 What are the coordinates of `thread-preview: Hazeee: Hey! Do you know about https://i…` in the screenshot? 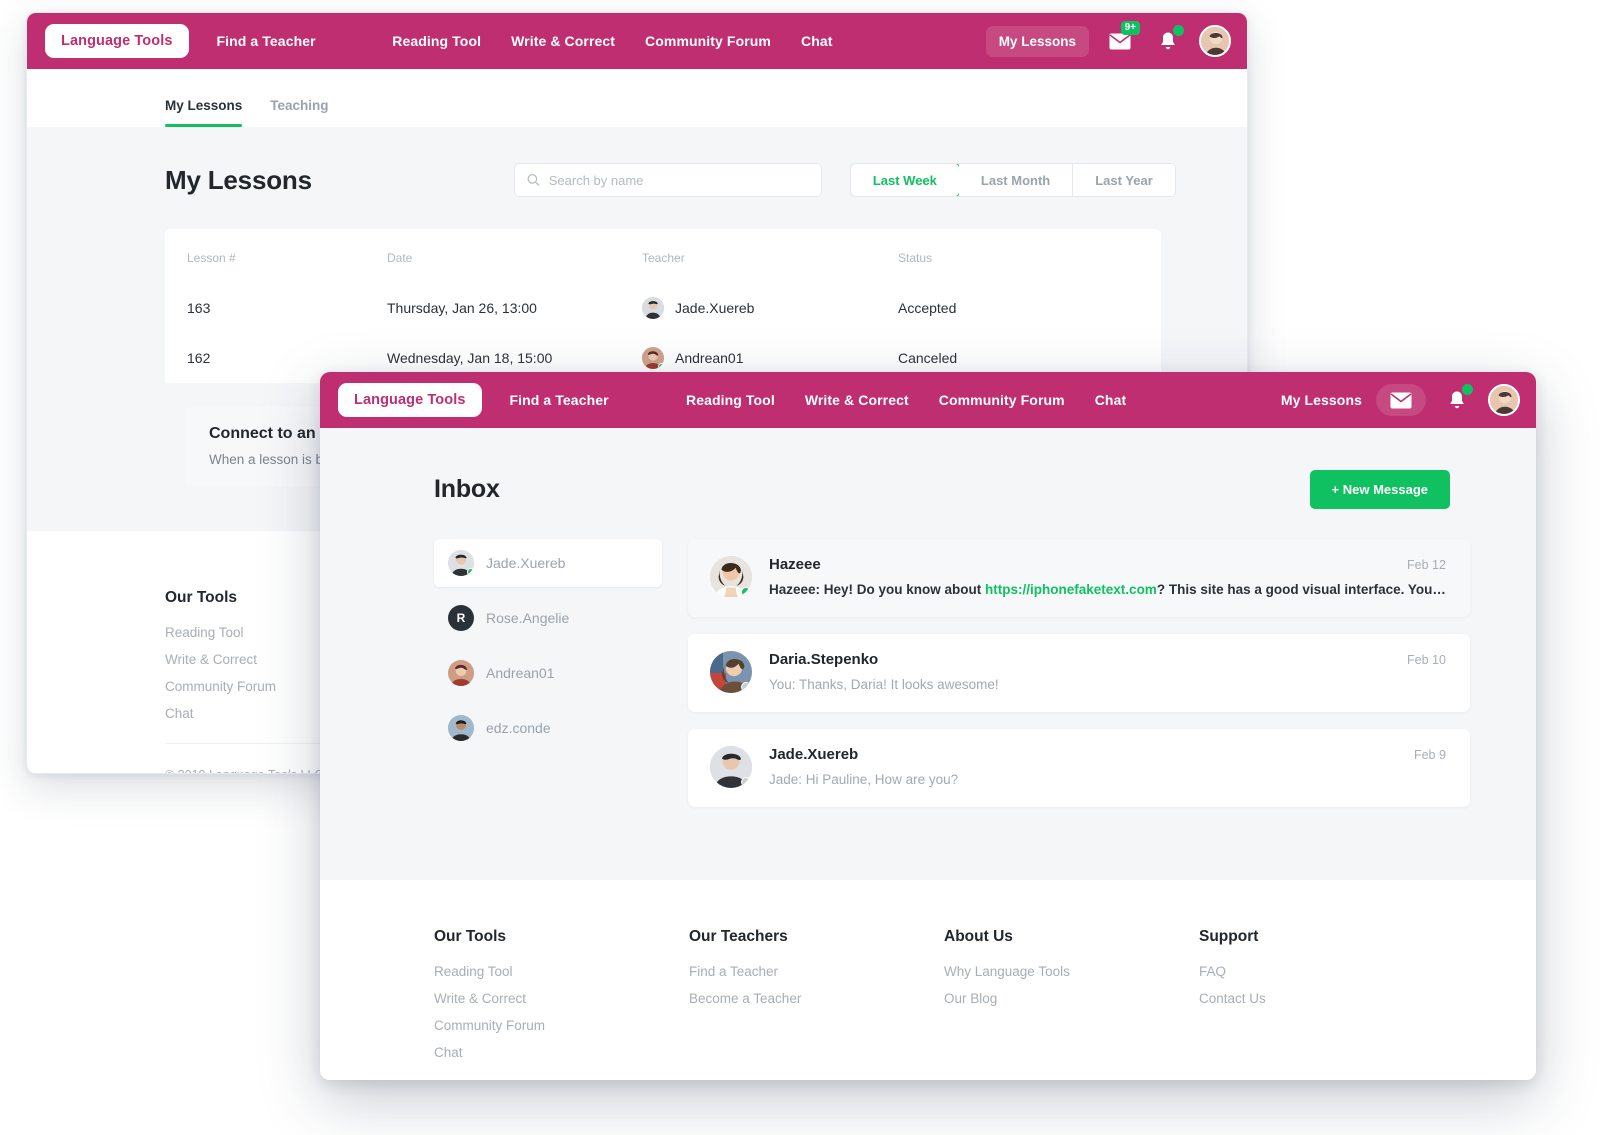 It's located at (1107, 589).